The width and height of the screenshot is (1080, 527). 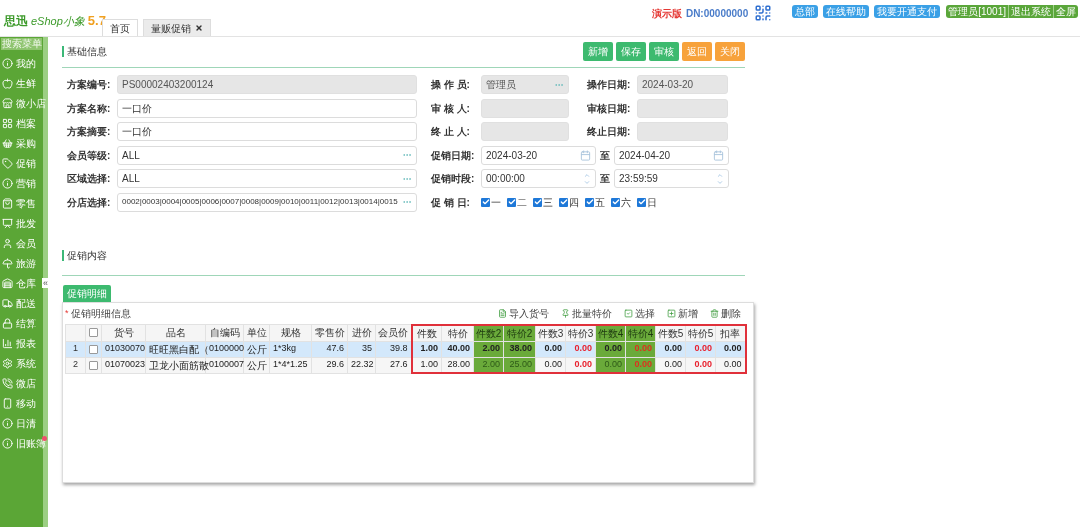 I want to click on select-all-checkbox, so click(x=93, y=333).